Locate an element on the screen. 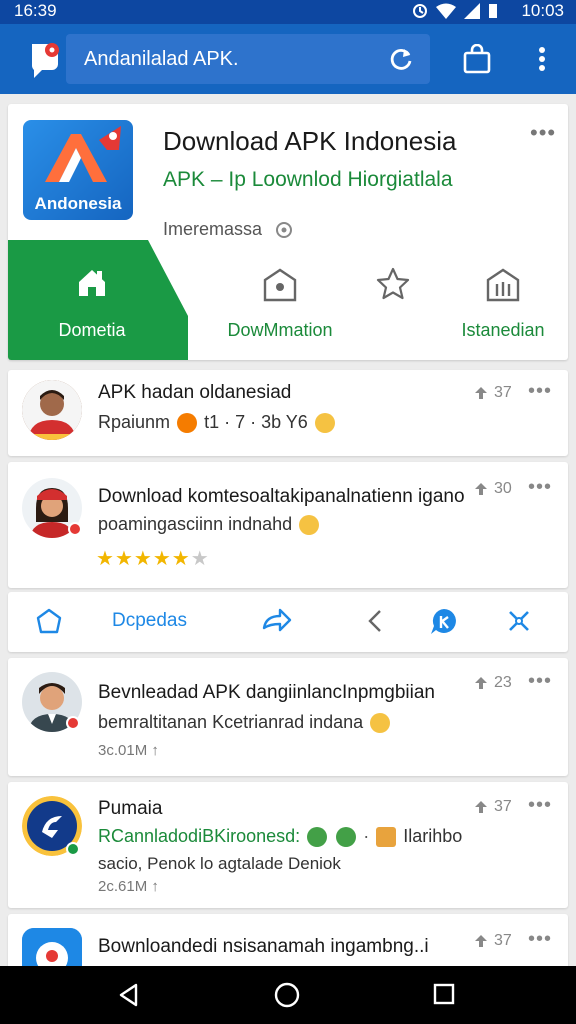  rating-stars: ★★★★★★ is located at coordinates (153, 558).